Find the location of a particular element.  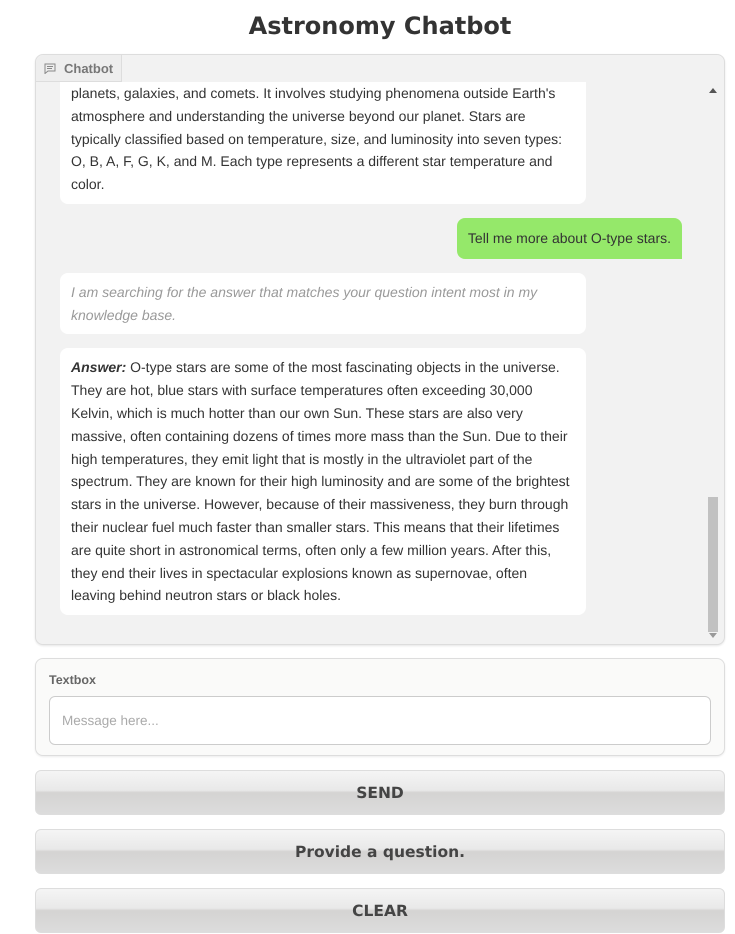

scroll-up-icon is located at coordinates (713, 90).